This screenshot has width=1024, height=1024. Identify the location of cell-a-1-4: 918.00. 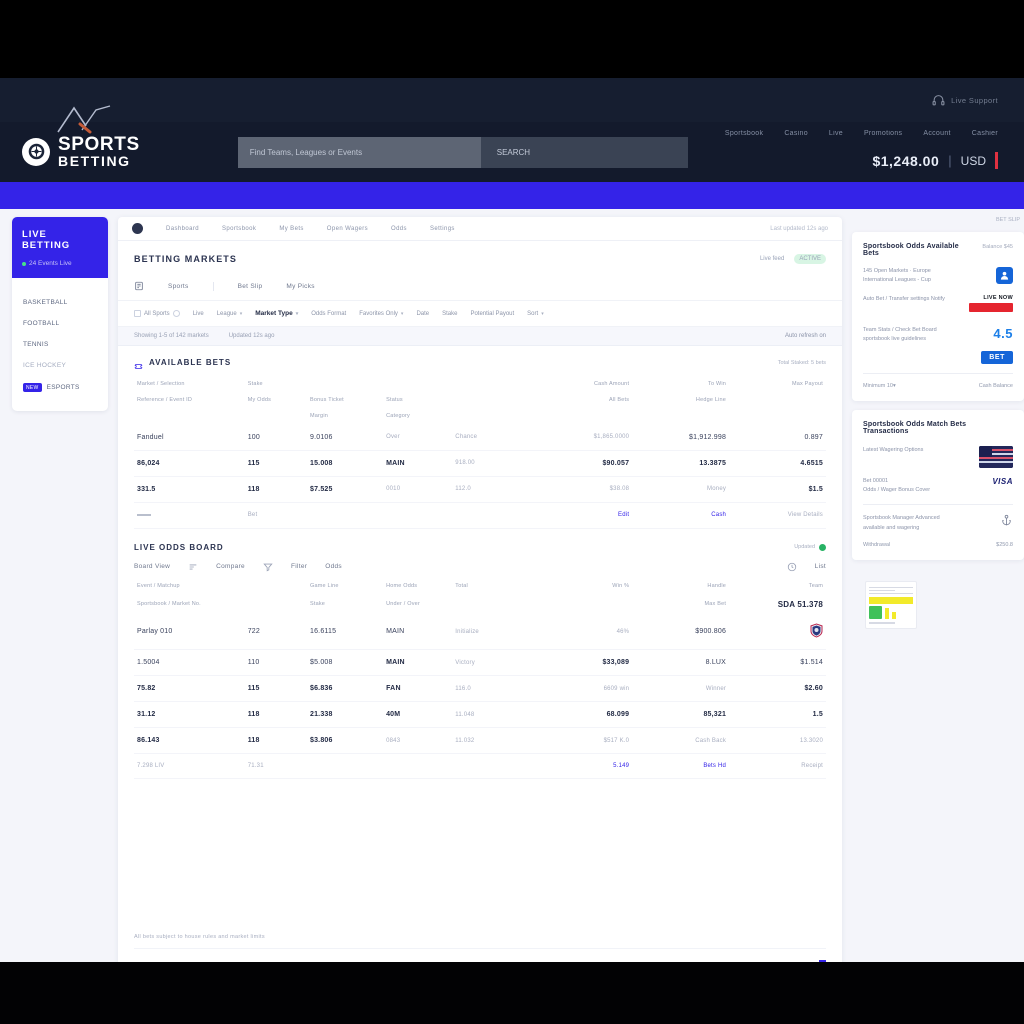
(494, 463).